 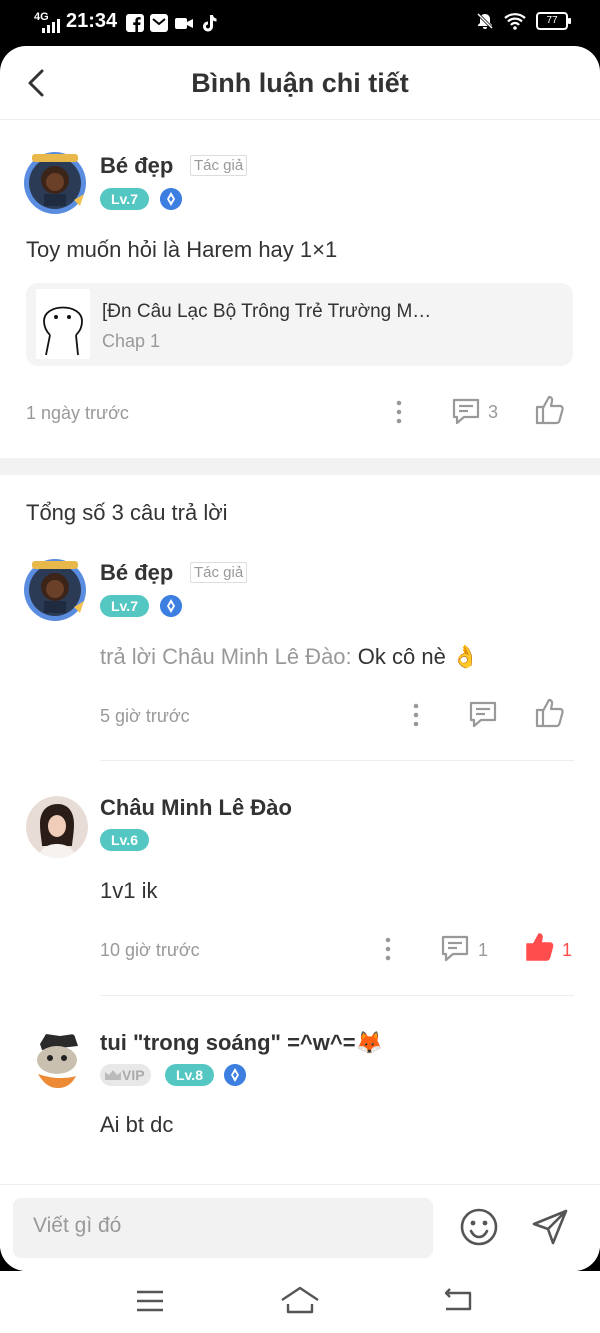 I want to click on timestamp: 10 giờ trước, so click(x=150, y=950).